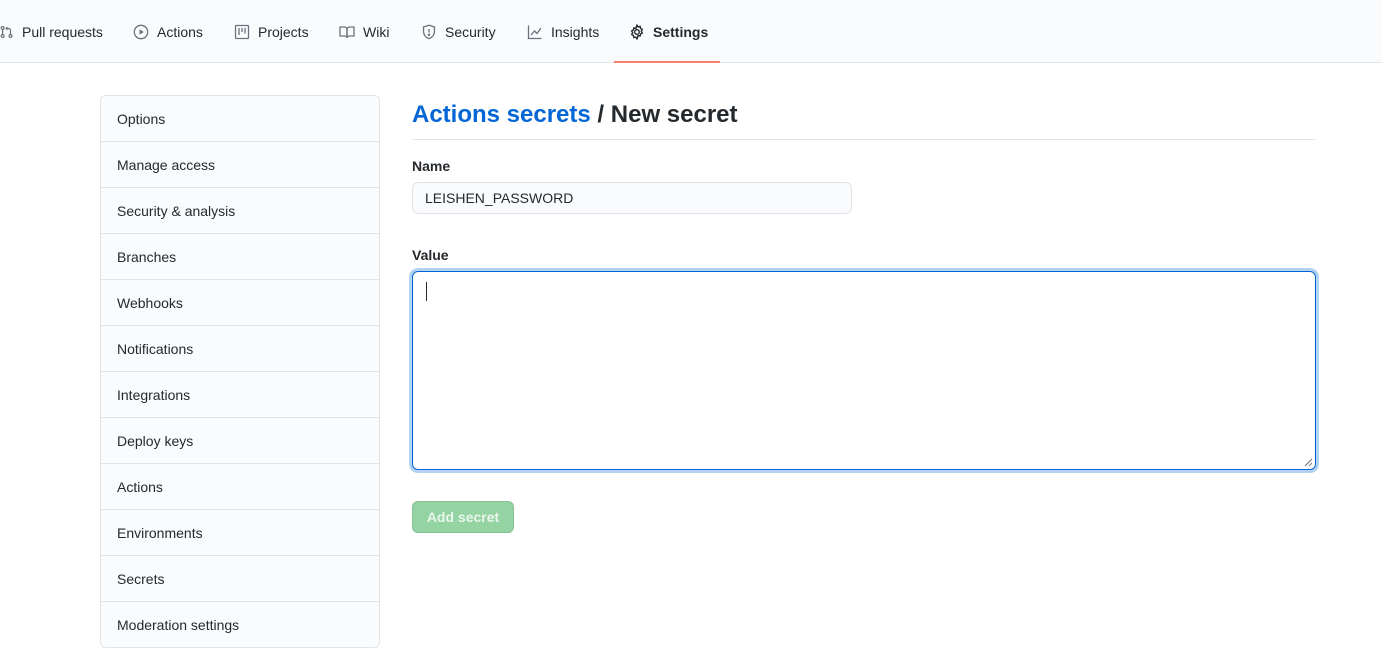 The width and height of the screenshot is (1382, 656). Describe the element at coordinates (347, 32) in the screenshot. I see `book-icon` at that location.